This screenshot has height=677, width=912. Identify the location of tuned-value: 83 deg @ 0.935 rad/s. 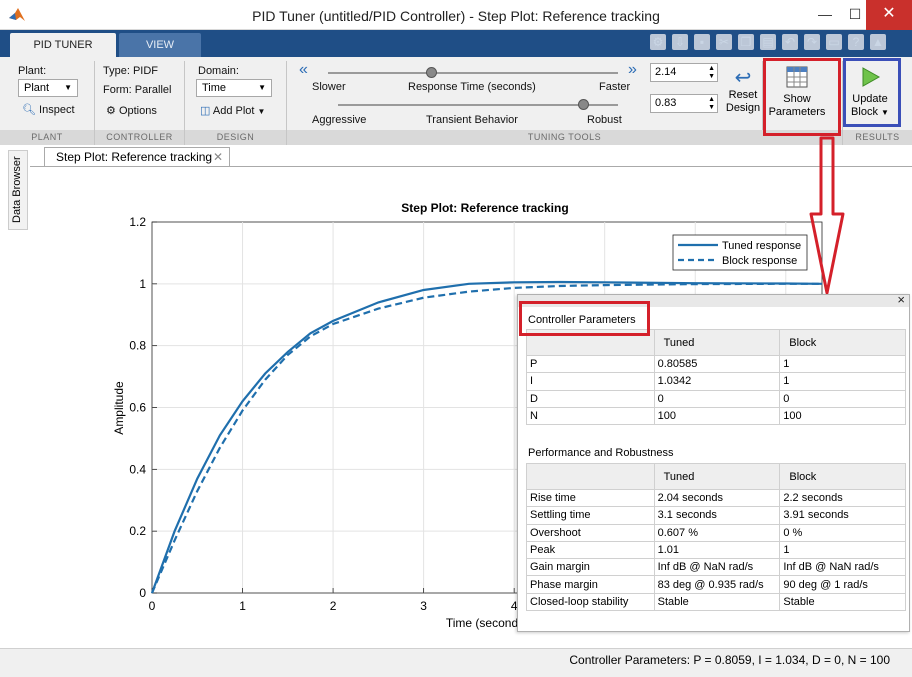
(717, 584).